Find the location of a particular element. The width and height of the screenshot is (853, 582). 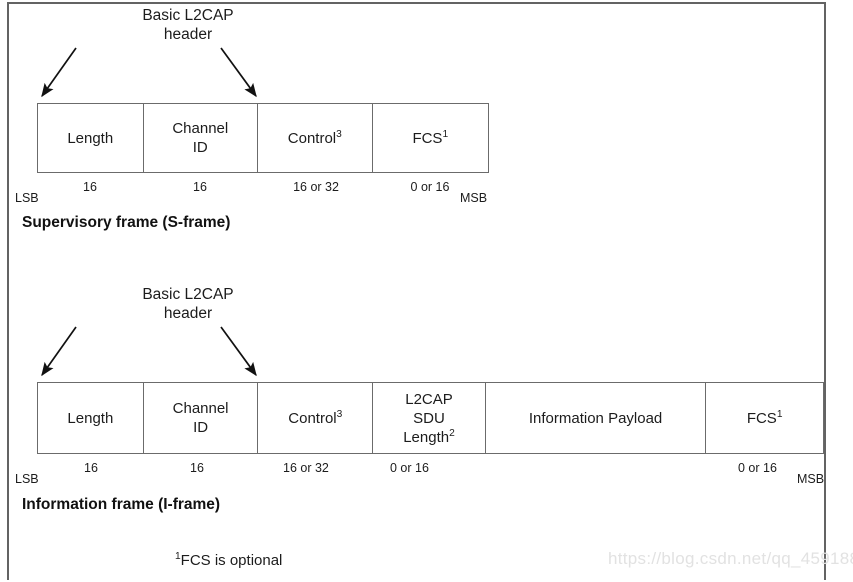

iframe-caption: Information frame (I-frame) is located at coordinates (121, 504).